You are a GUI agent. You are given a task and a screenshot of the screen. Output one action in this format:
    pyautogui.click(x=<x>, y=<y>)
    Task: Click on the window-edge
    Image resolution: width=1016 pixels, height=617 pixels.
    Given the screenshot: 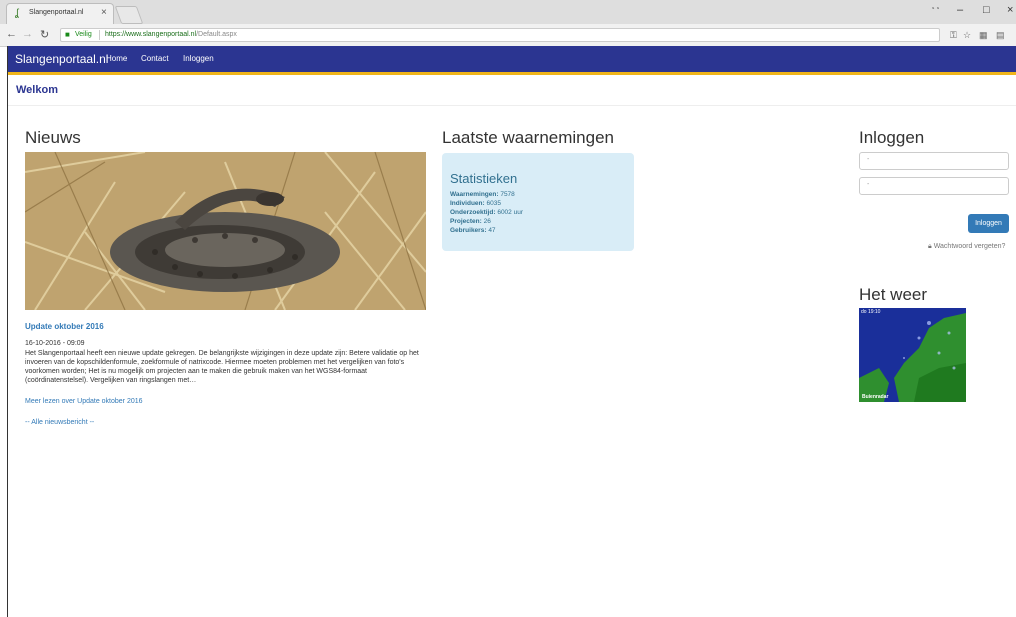 What is the action you would take?
    pyautogui.click(x=7, y=331)
    